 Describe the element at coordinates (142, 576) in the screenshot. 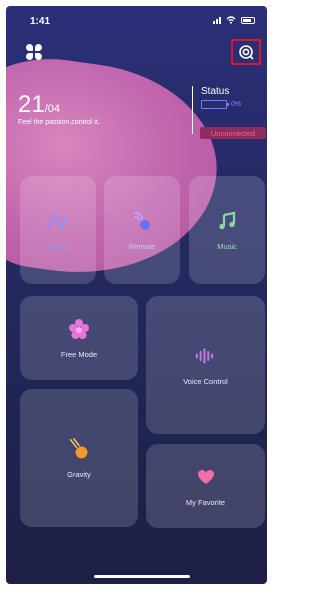

I see `home-indicator` at that location.